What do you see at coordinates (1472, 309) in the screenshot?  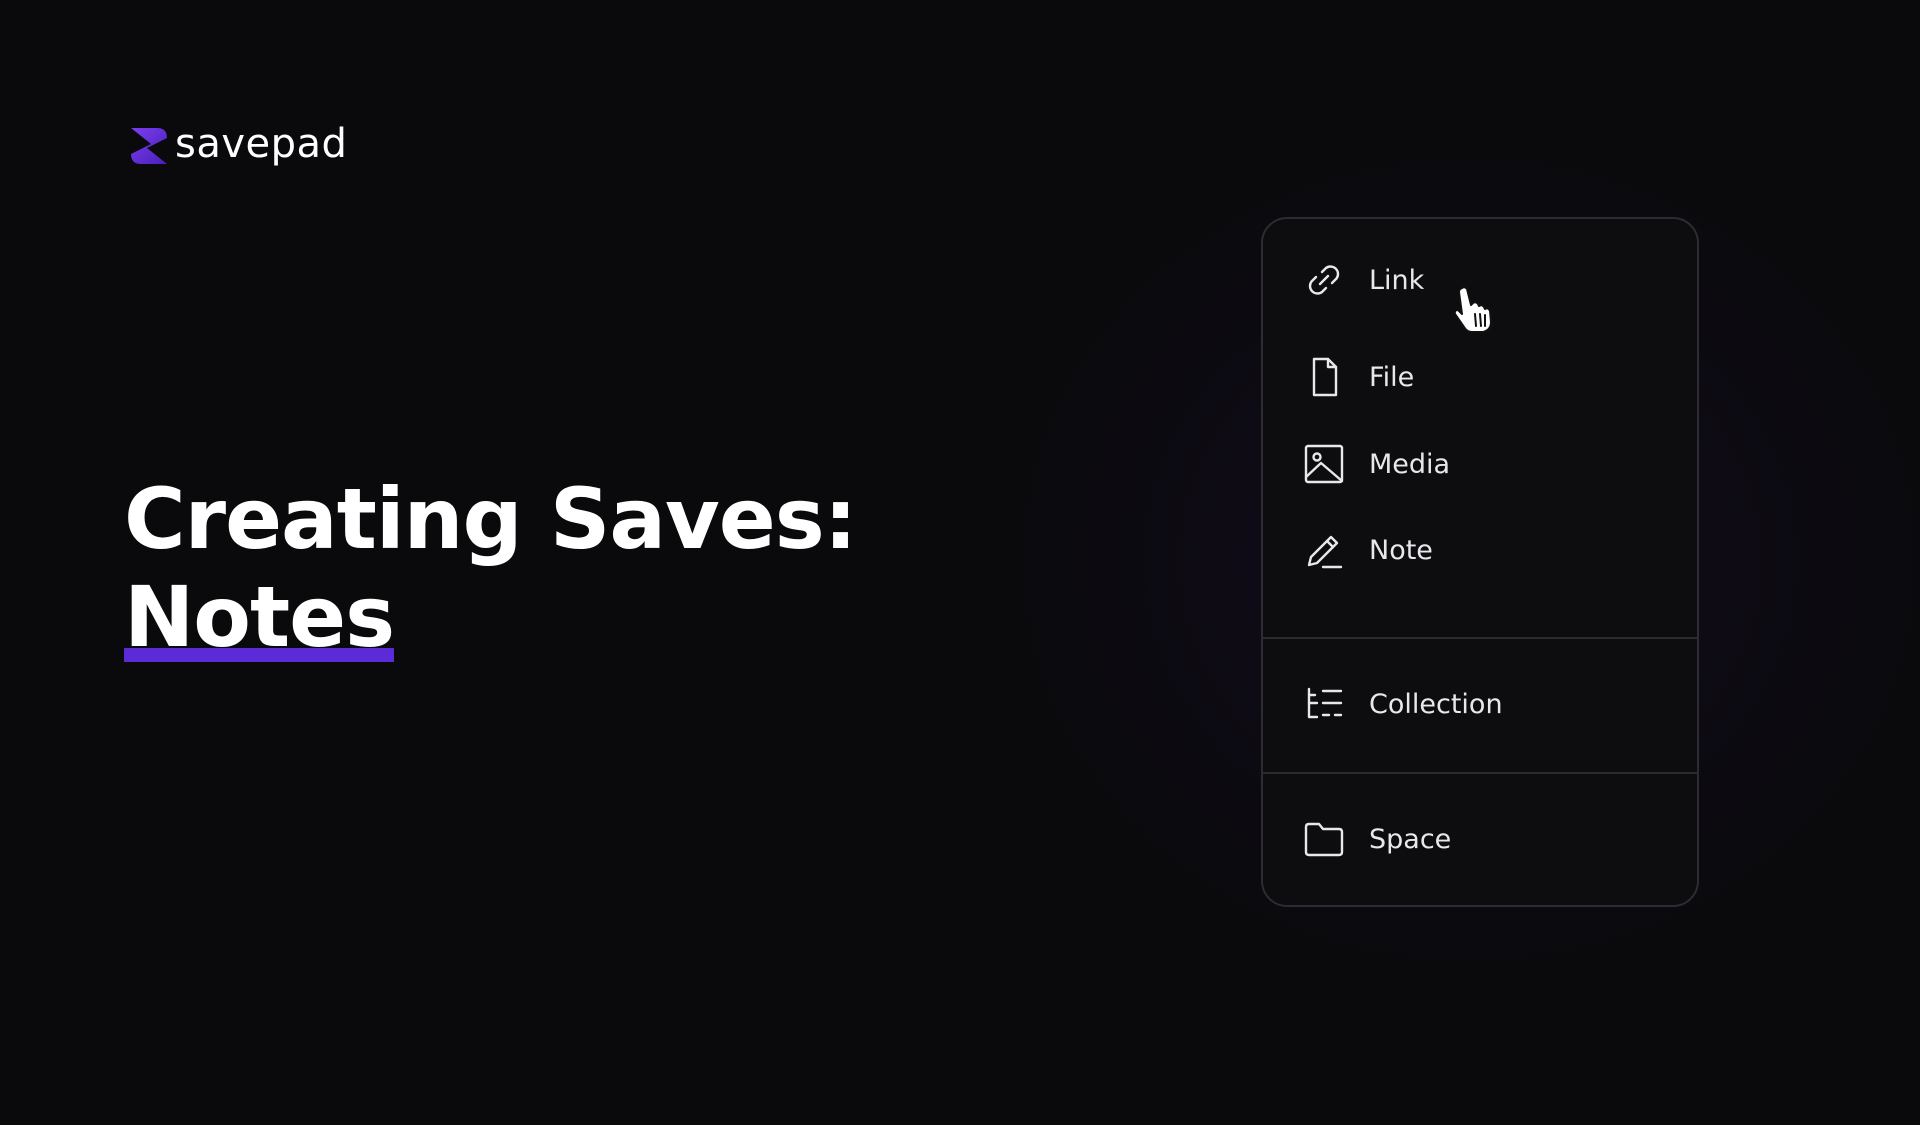 I see `hand-pointer-icon` at bounding box center [1472, 309].